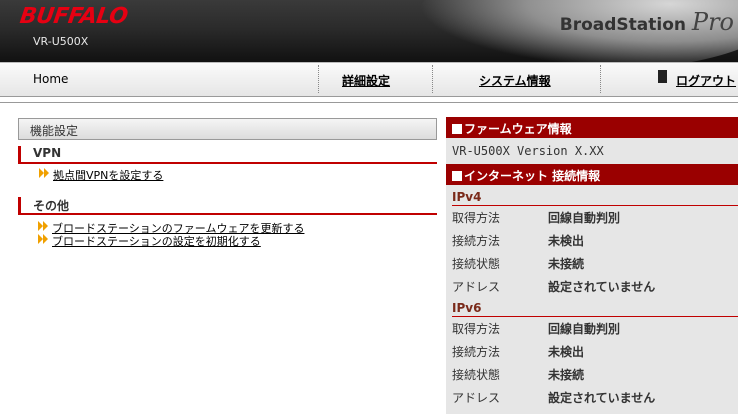  I want to click on internet-info-header: インターネット 接続情報, so click(592, 174).